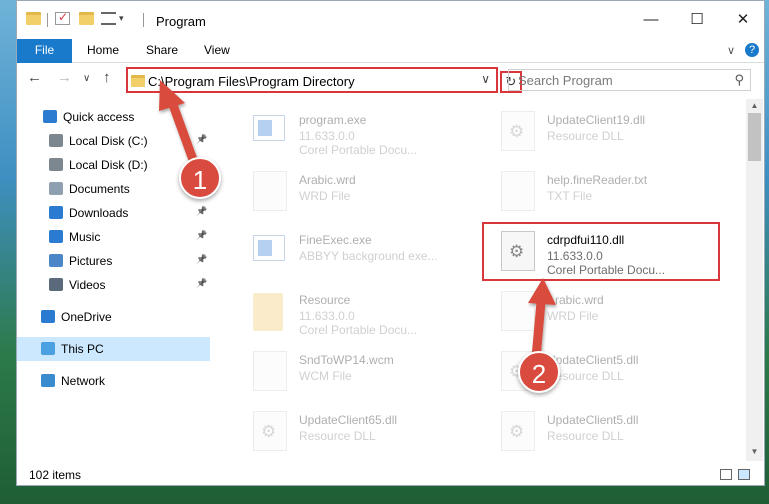 Image resolution: width=769 pixels, height=504 pixels. I want to click on file-name: FineExec.exe, so click(335, 240).